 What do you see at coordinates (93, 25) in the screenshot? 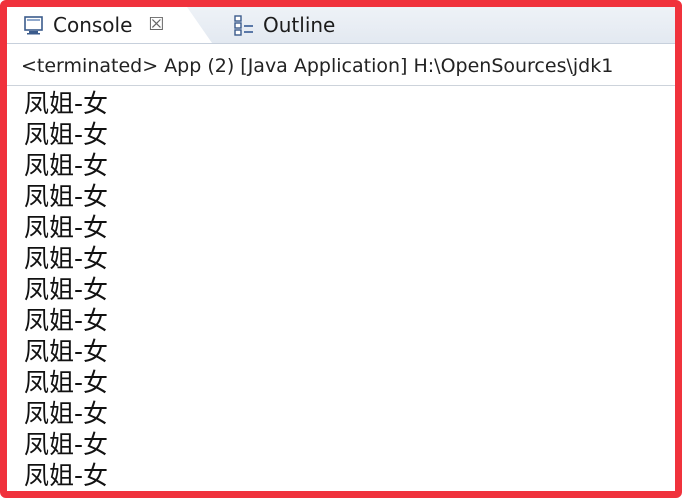
I see `tab-console-label: Console` at bounding box center [93, 25].